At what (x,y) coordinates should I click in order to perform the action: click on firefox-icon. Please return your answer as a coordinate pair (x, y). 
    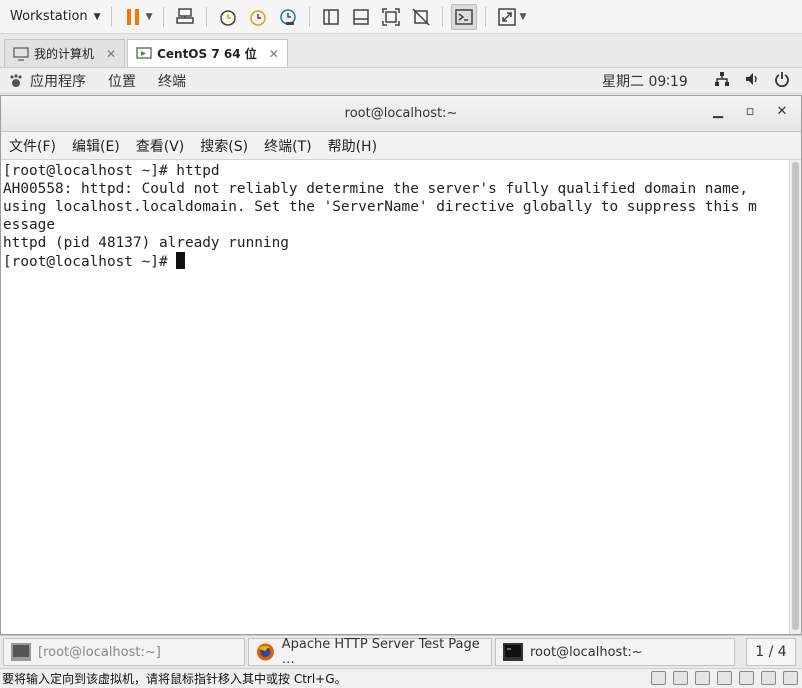
    Looking at the image, I should click on (265, 652).